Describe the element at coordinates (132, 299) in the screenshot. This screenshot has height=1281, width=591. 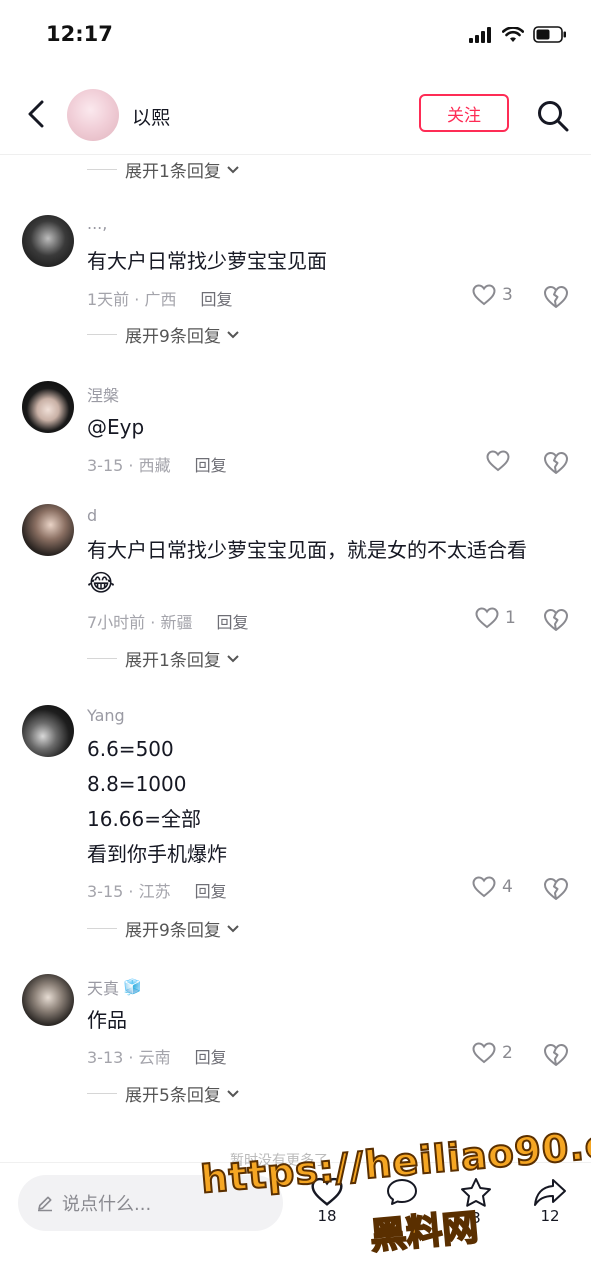
I see `comment-time-location: 1天前 · 广西` at that location.